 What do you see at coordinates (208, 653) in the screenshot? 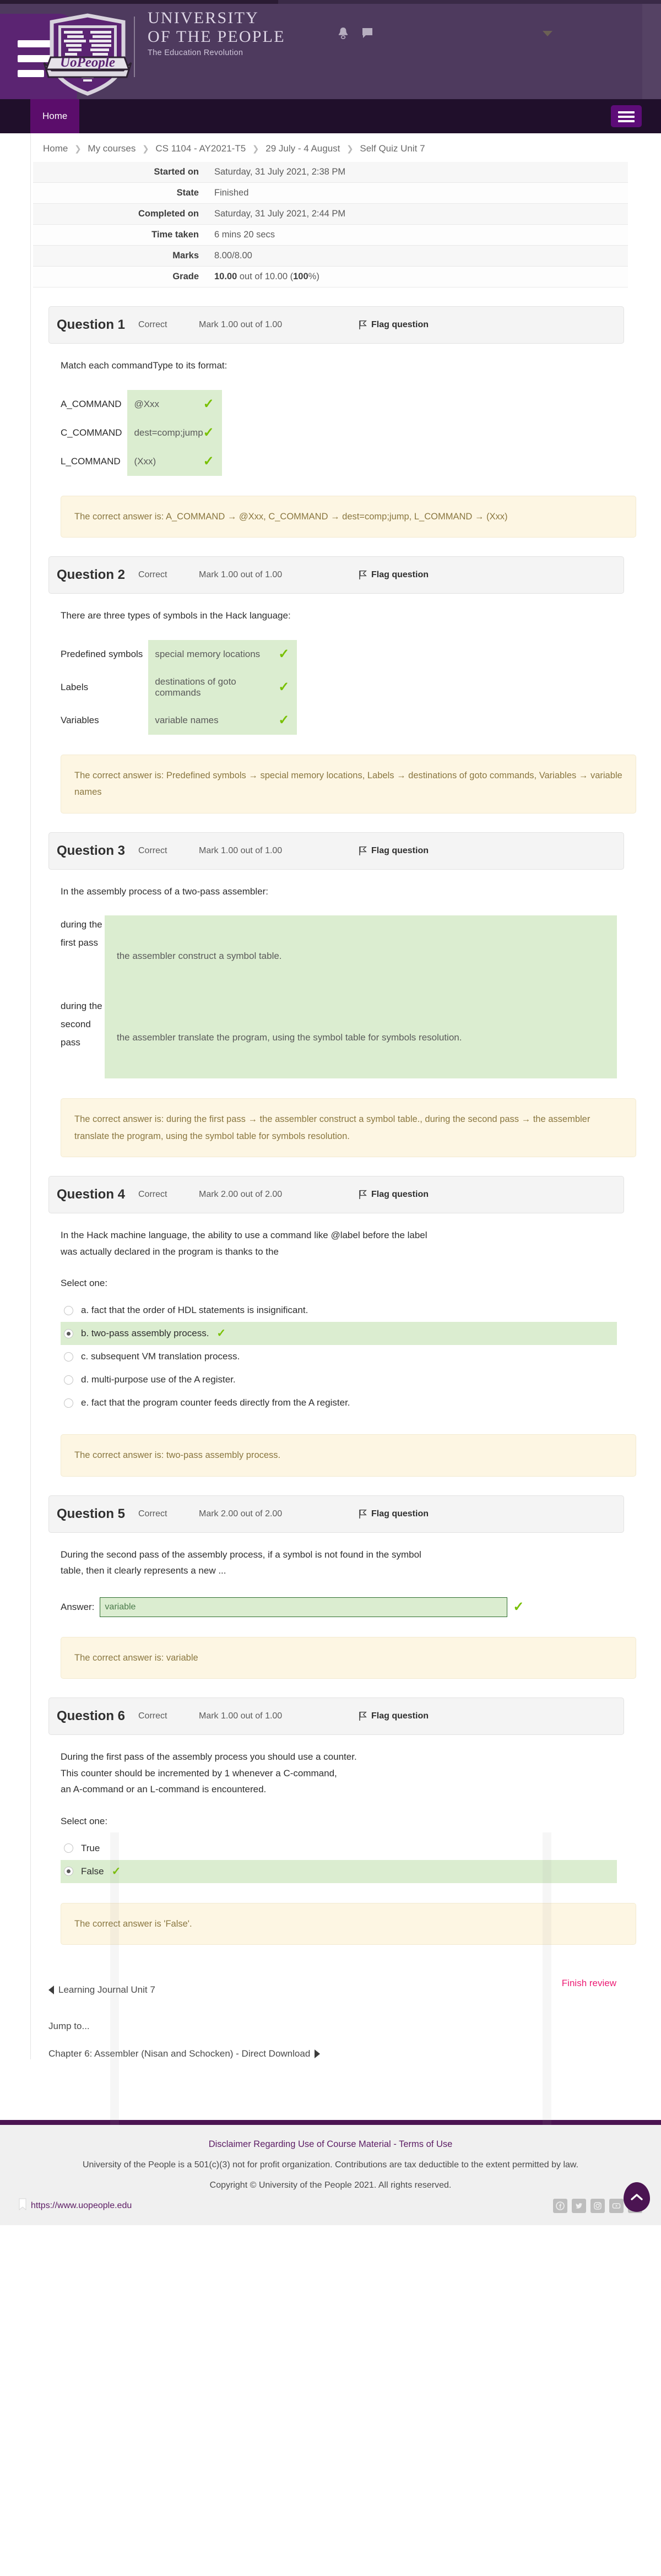
I see `match-value-text: special memory locations` at bounding box center [208, 653].